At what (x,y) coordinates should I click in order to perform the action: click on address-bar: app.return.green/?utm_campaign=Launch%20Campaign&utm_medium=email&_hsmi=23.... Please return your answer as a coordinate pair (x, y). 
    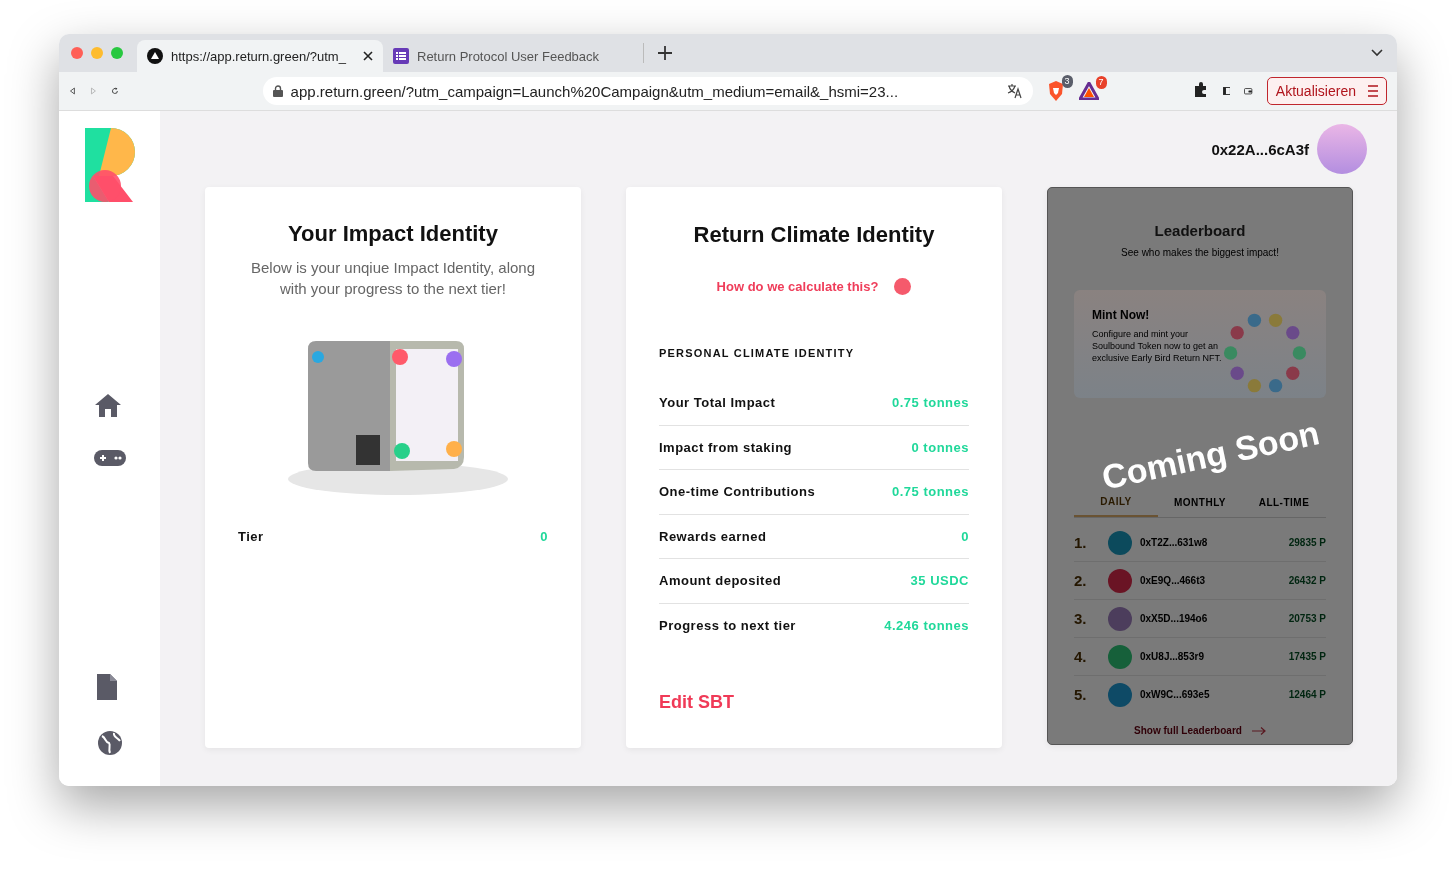
    Looking at the image, I should click on (647, 91).